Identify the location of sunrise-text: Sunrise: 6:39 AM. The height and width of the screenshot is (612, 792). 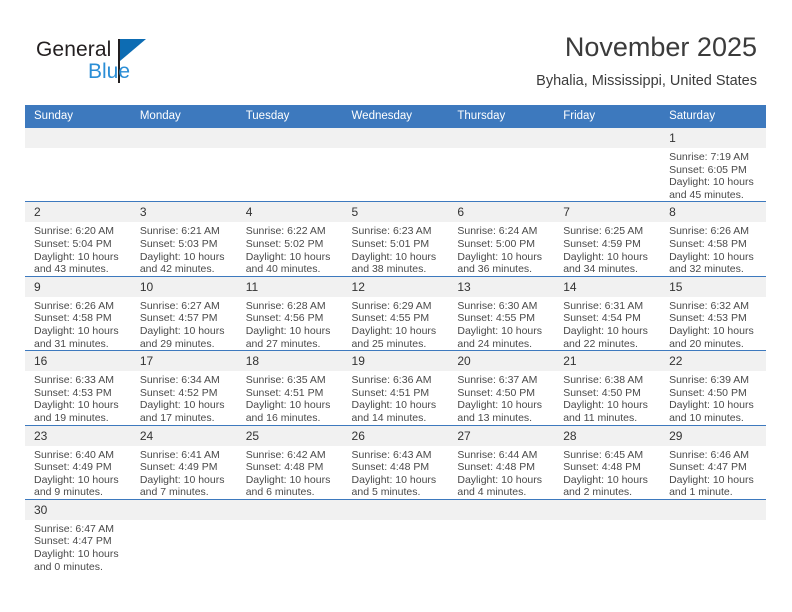
(709, 380).